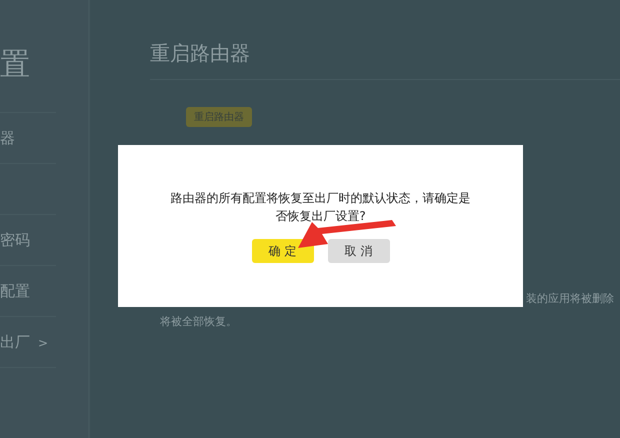  What do you see at coordinates (359, 251) in the screenshot?
I see `cancel-button: 取 消` at bounding box center [359, 251].